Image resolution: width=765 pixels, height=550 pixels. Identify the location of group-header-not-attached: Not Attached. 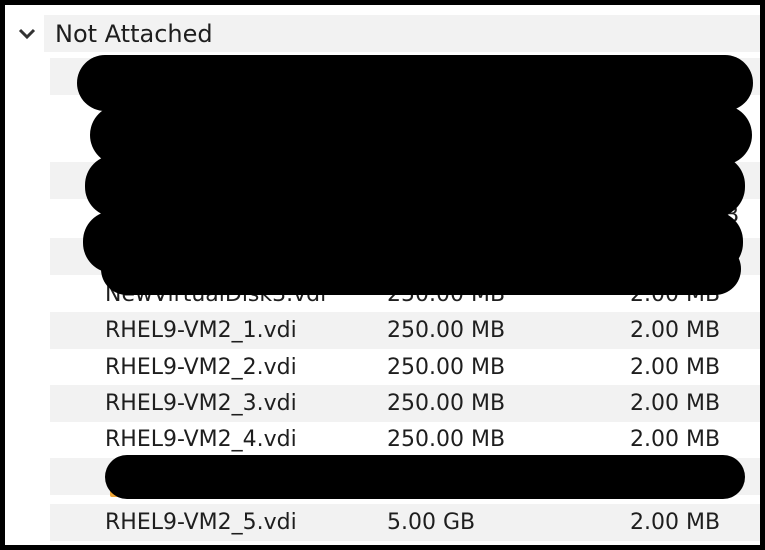
(385, 33).